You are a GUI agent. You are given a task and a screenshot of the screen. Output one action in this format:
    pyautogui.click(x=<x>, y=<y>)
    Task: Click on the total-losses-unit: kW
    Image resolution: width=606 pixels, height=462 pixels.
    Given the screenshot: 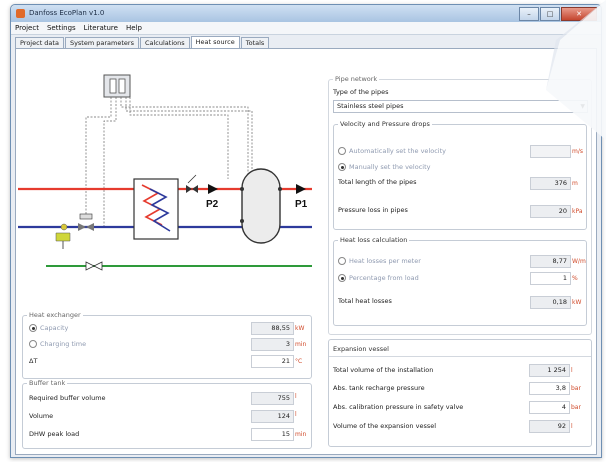 What is the action you would take?
    pyautogui.click(x=577, y=302)
    